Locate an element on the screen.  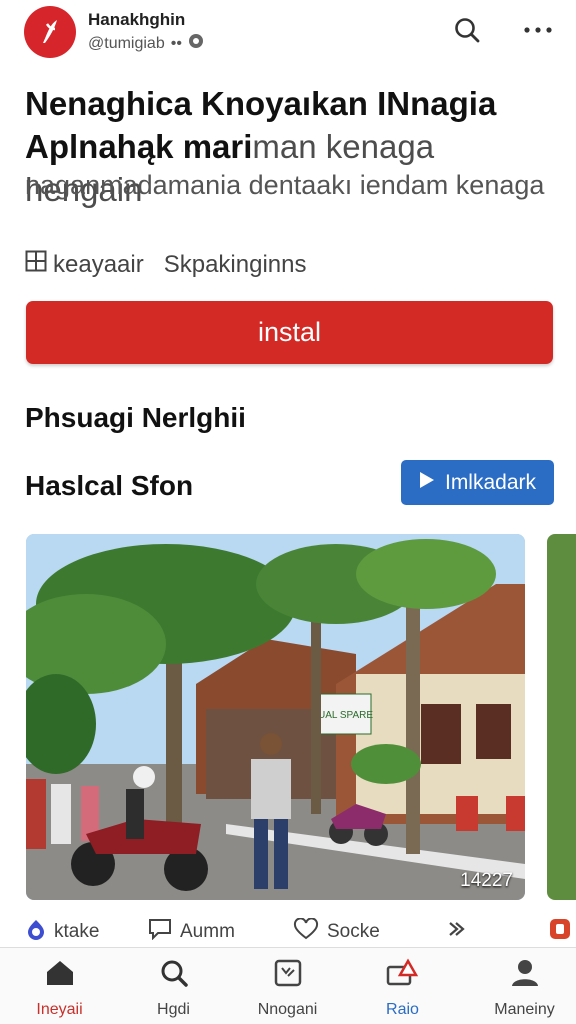
app-header: Hanakhghin @tumigiab •• is located at coordinates (288, 33).